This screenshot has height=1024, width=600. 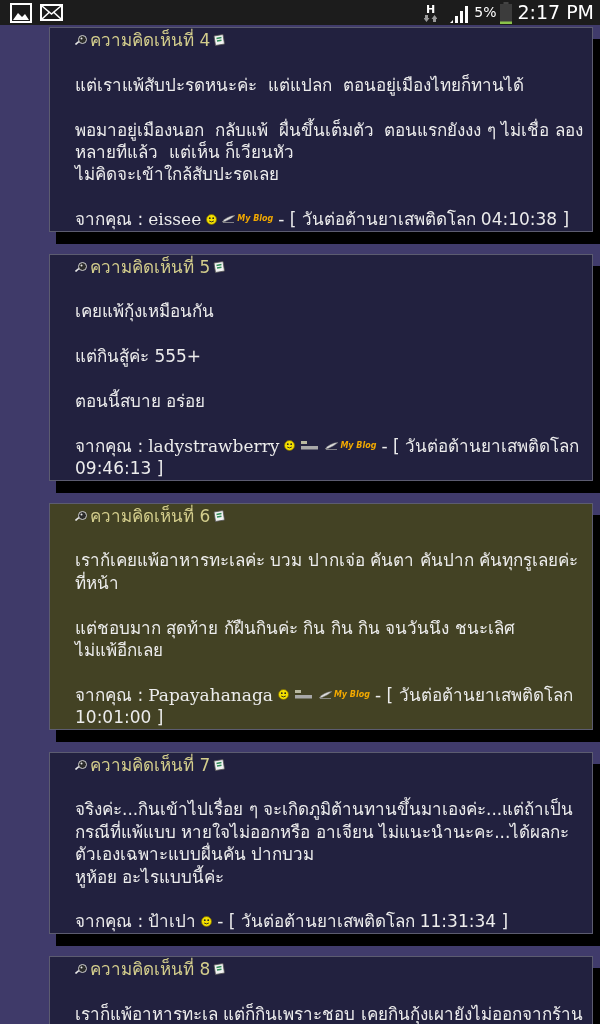 I want to click on post-time: 04:10:38 ], so click(x=525, y=219).